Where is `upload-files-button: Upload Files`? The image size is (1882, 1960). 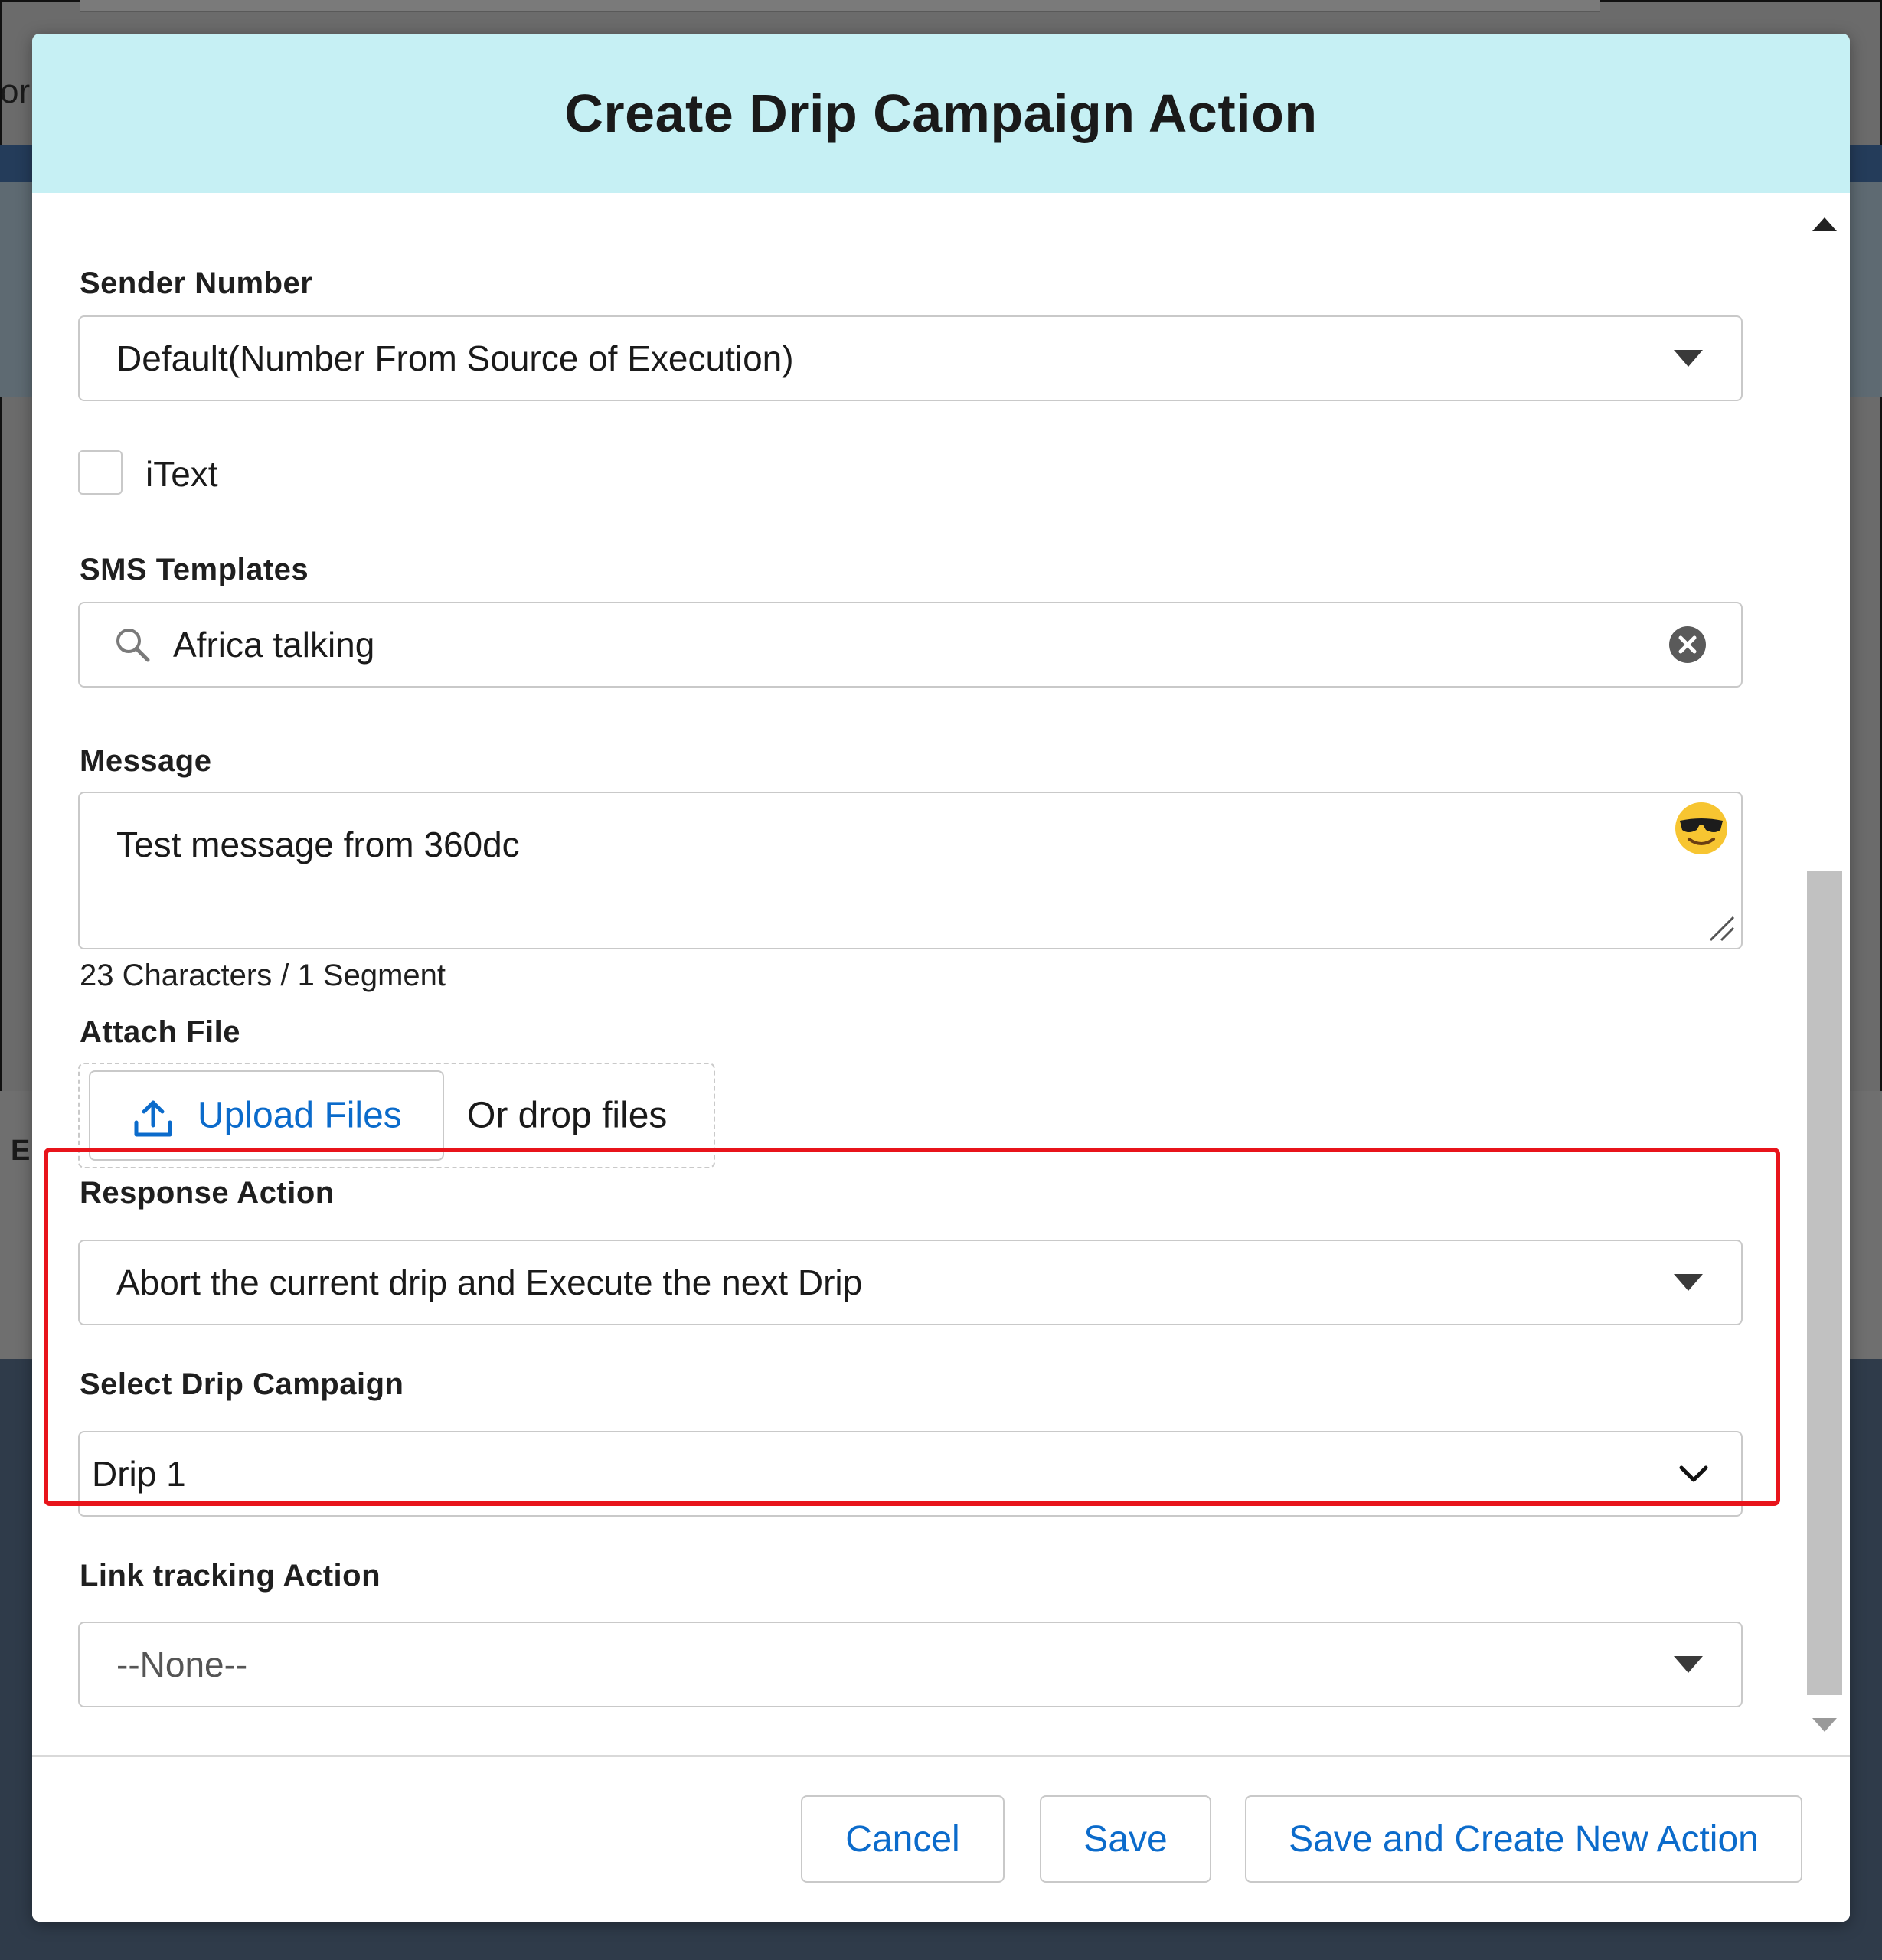 upload-files-button: Upload Files is located at coordinates (266, 1115).